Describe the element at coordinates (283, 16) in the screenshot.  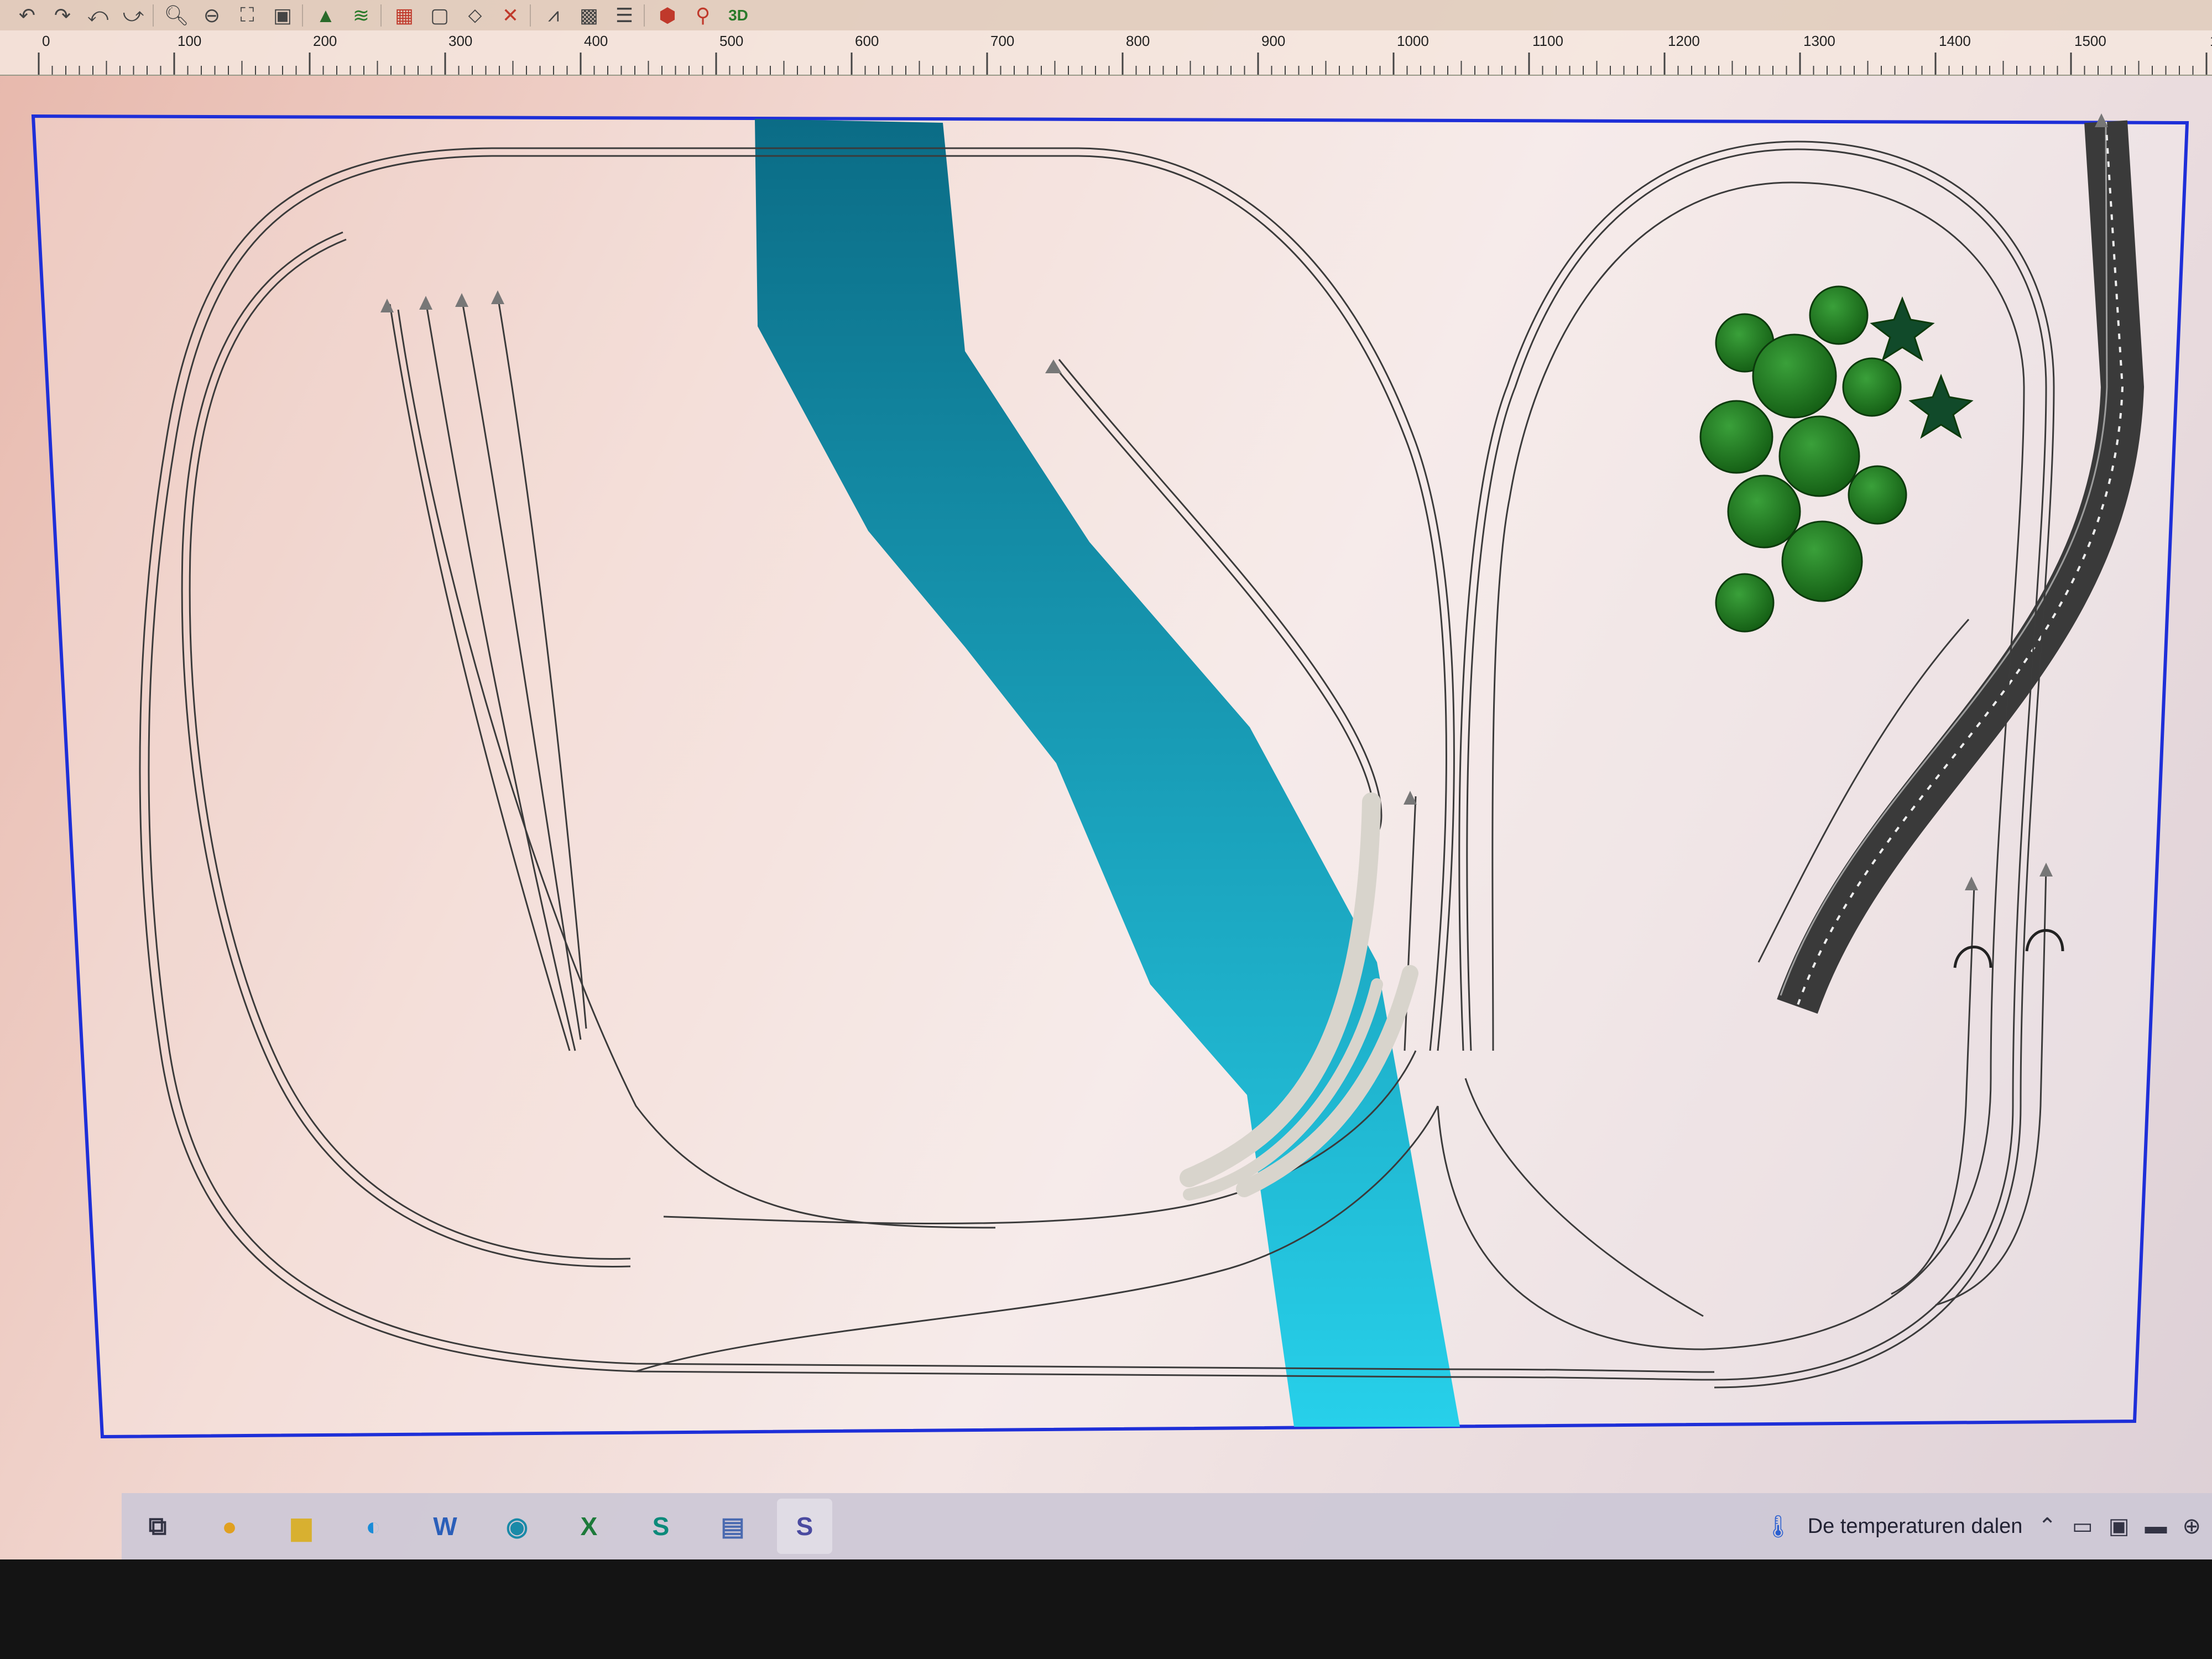
I see `zoom-page-icon: ▣` at that location.